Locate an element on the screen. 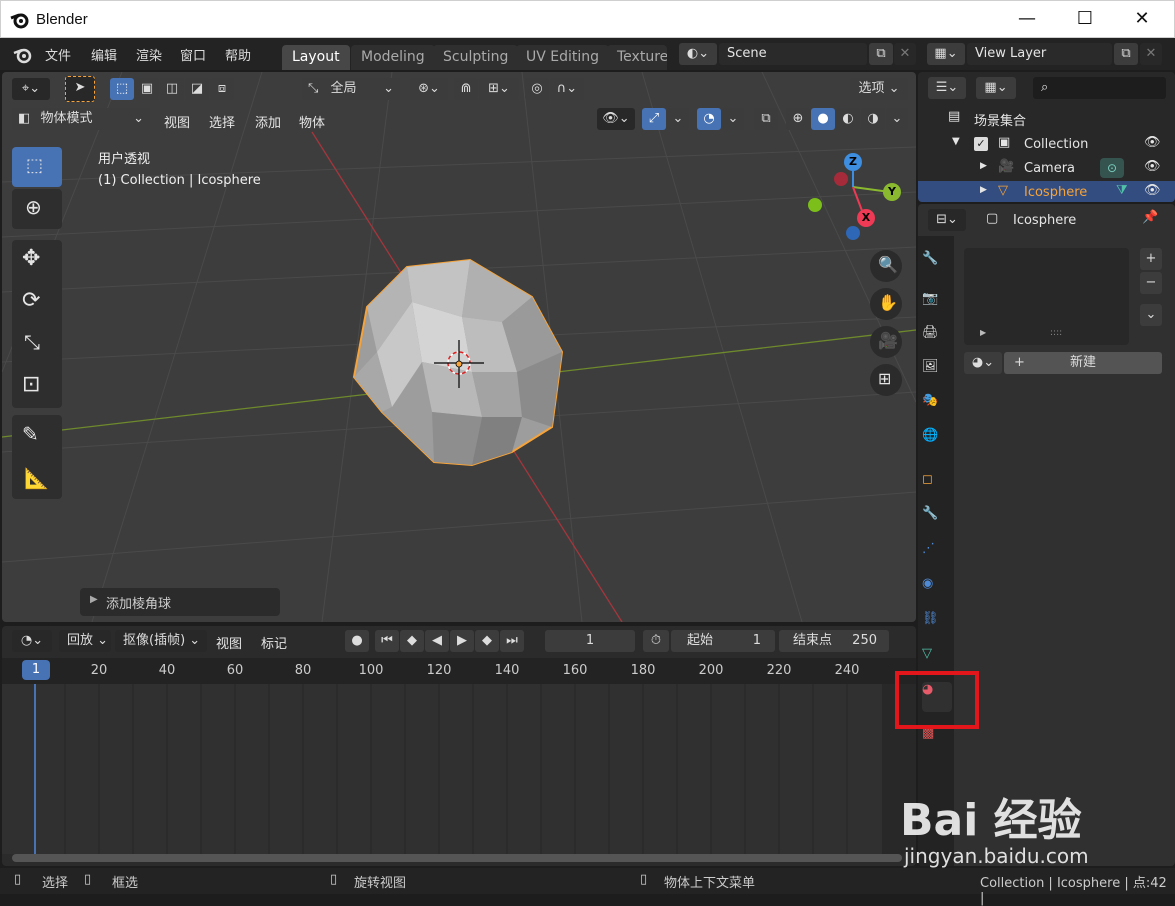  options-dropdown: 选项 ⌄ is located at coordinates (879, 89).